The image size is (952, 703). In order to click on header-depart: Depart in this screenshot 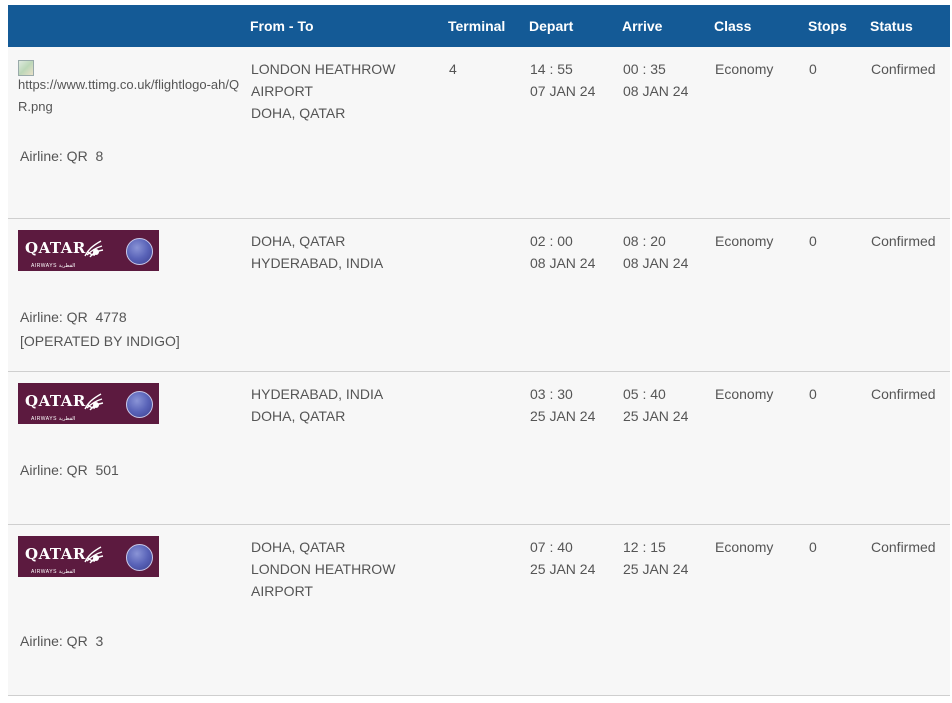, I will do `click(551, 26)`.